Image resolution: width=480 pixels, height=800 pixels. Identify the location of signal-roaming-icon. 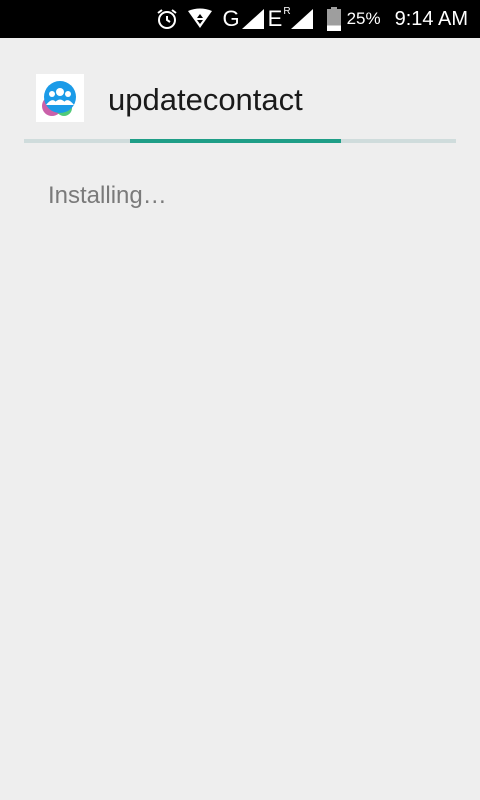
(301, 19).